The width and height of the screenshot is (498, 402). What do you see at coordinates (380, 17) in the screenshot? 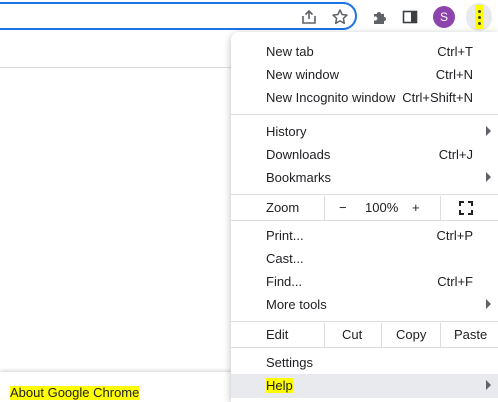
I see `puzzle-icon` at bounding box center [380, 17].